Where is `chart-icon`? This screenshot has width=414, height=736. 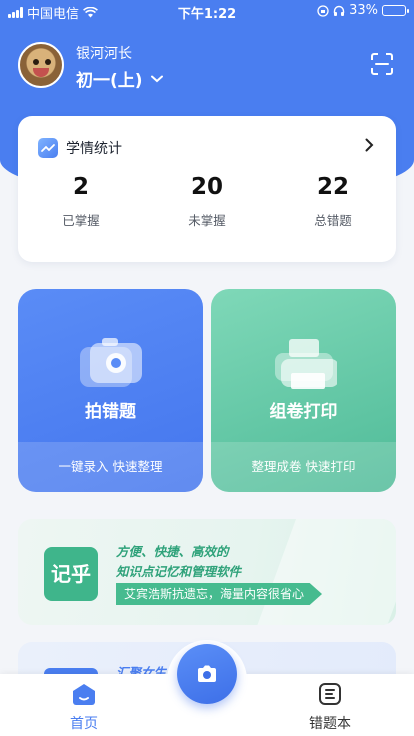
chart-icon is located at coordinates (48, 148).